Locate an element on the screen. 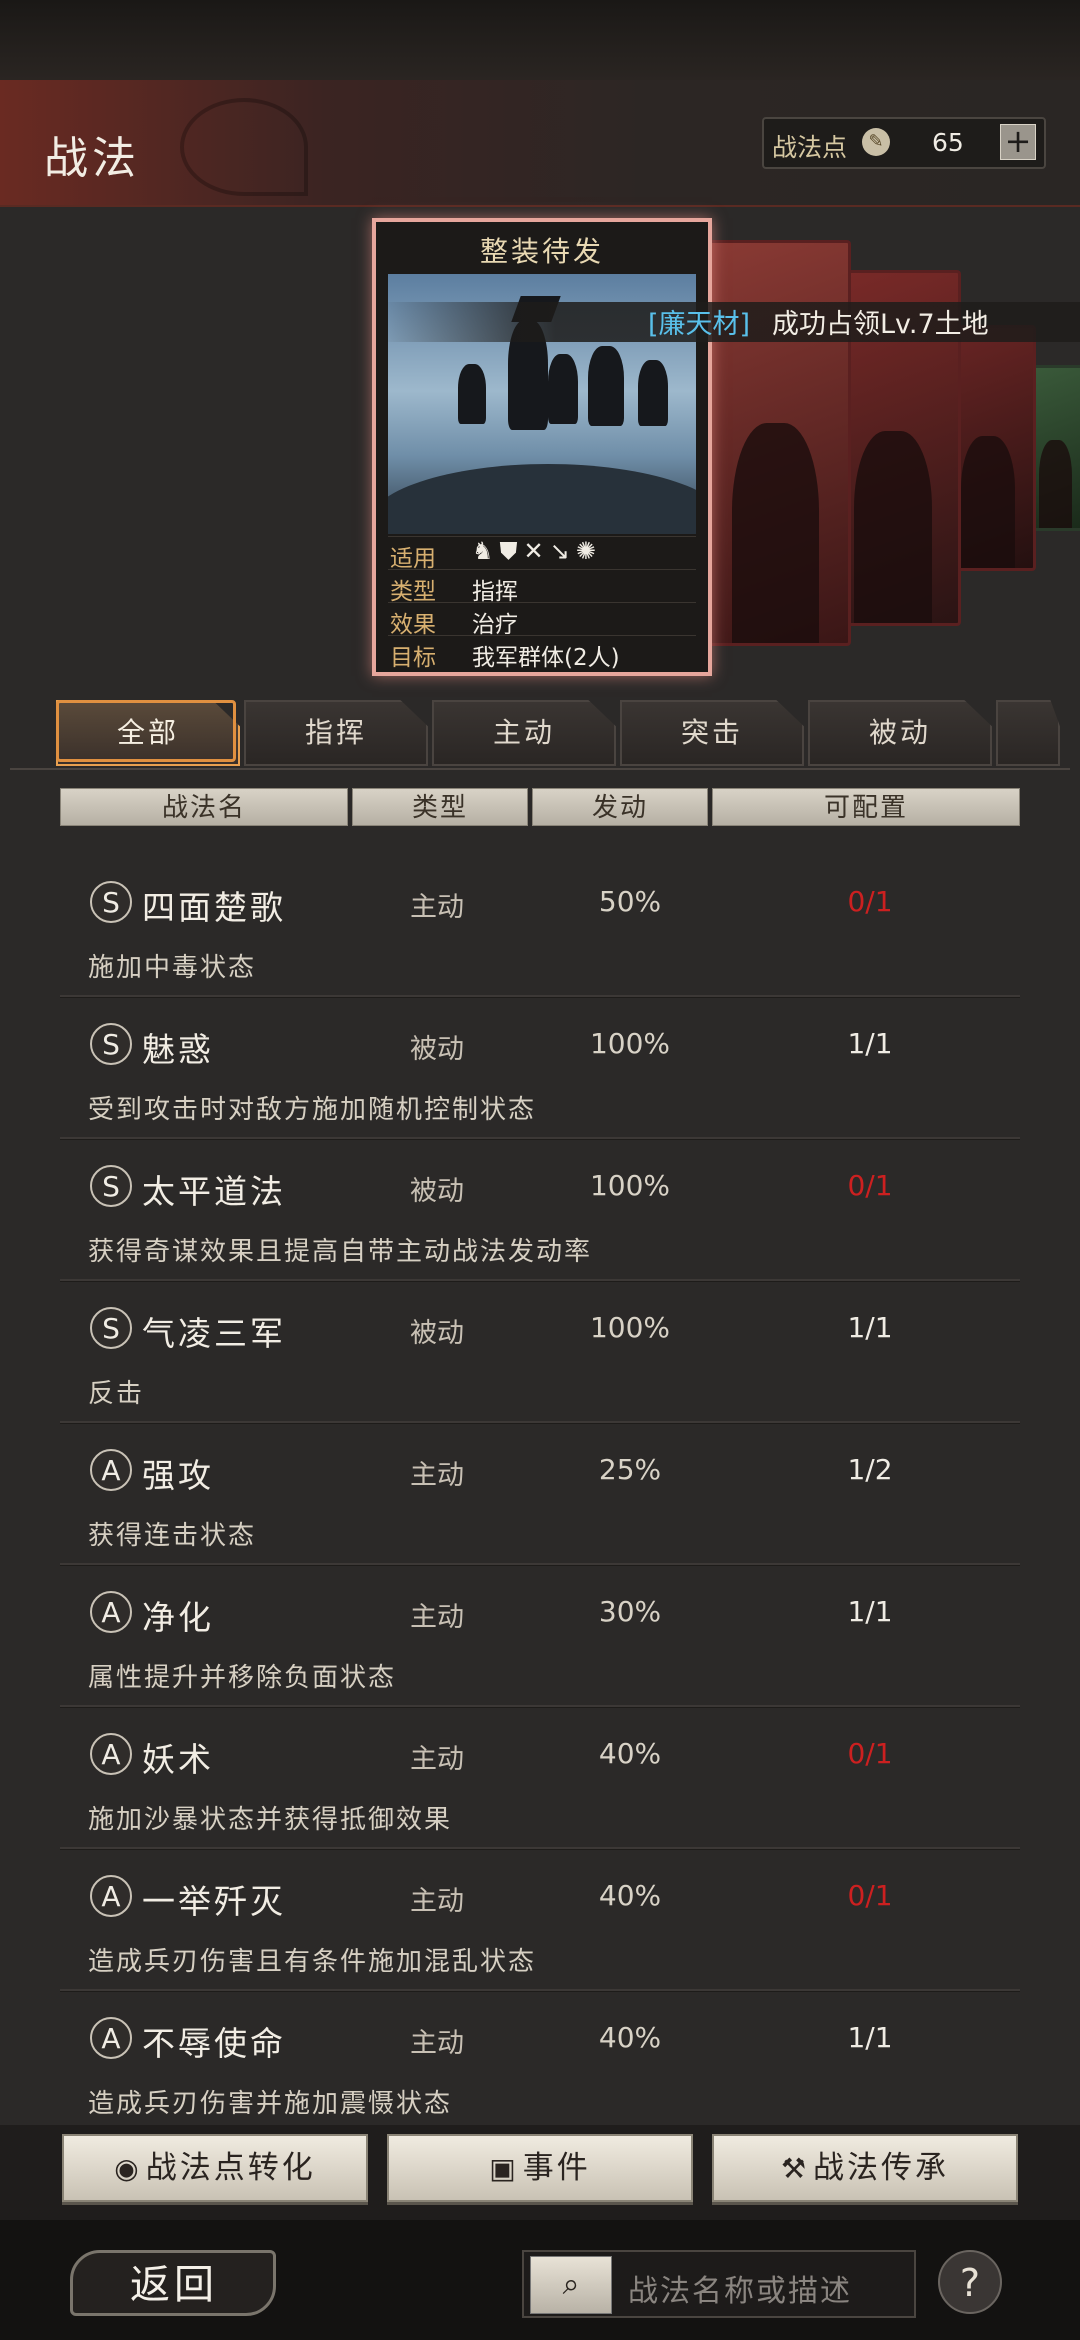 The width and height of the screenshot is (1080, 2340). tactic-row: A 一举歼灭 主动 40% 0/1 造成兵刃伤害且有条件施加混乱状态 is located at coordinates (540, 1920).